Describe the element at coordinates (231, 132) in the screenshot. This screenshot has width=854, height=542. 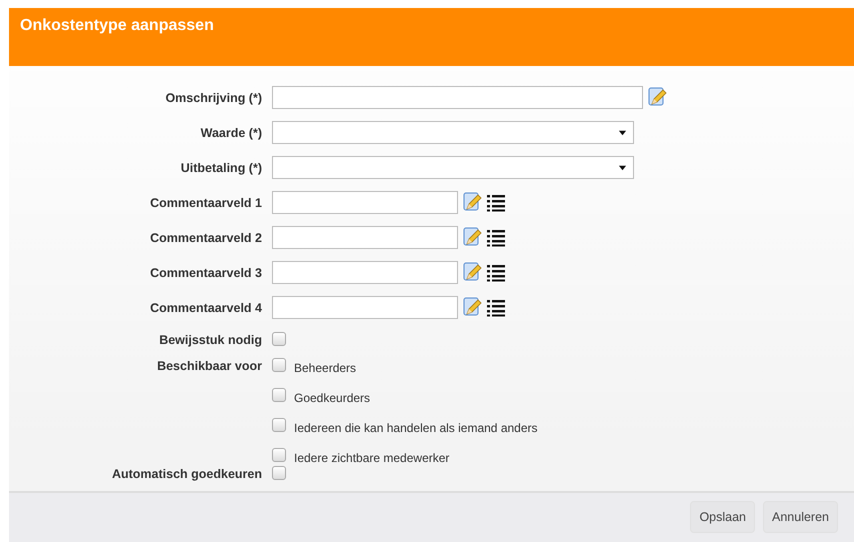
I see `field-label: Waarde (*)` at that location.